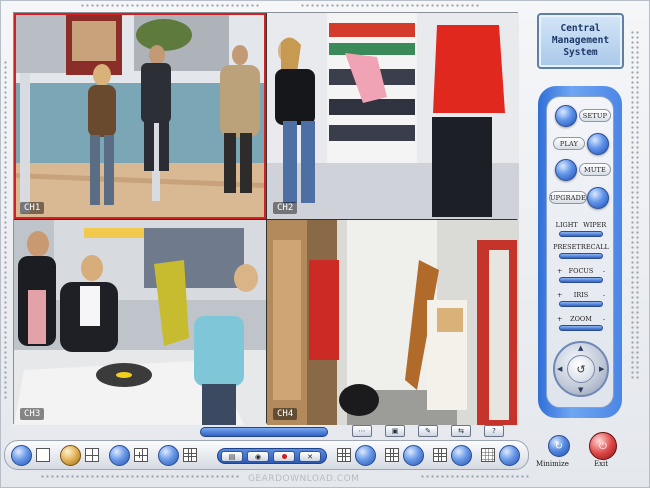 The width and height of the screenshot is (650, 488). What do you see at coordinates (598, 144) in the screenshot?
I see `play-orb` at bounding box center [598, 144].